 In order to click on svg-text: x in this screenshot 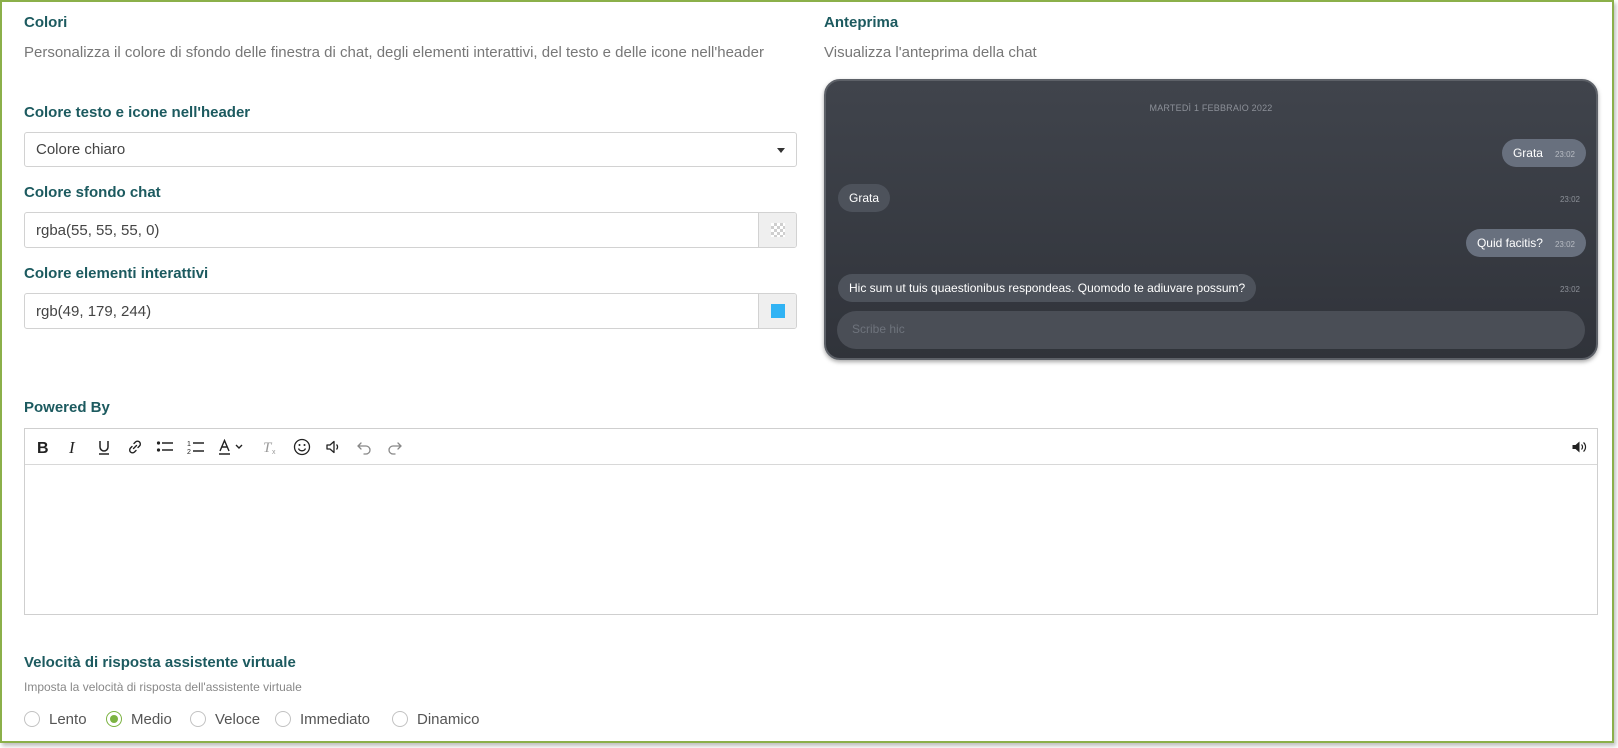, I will do `click(274, 452)`.